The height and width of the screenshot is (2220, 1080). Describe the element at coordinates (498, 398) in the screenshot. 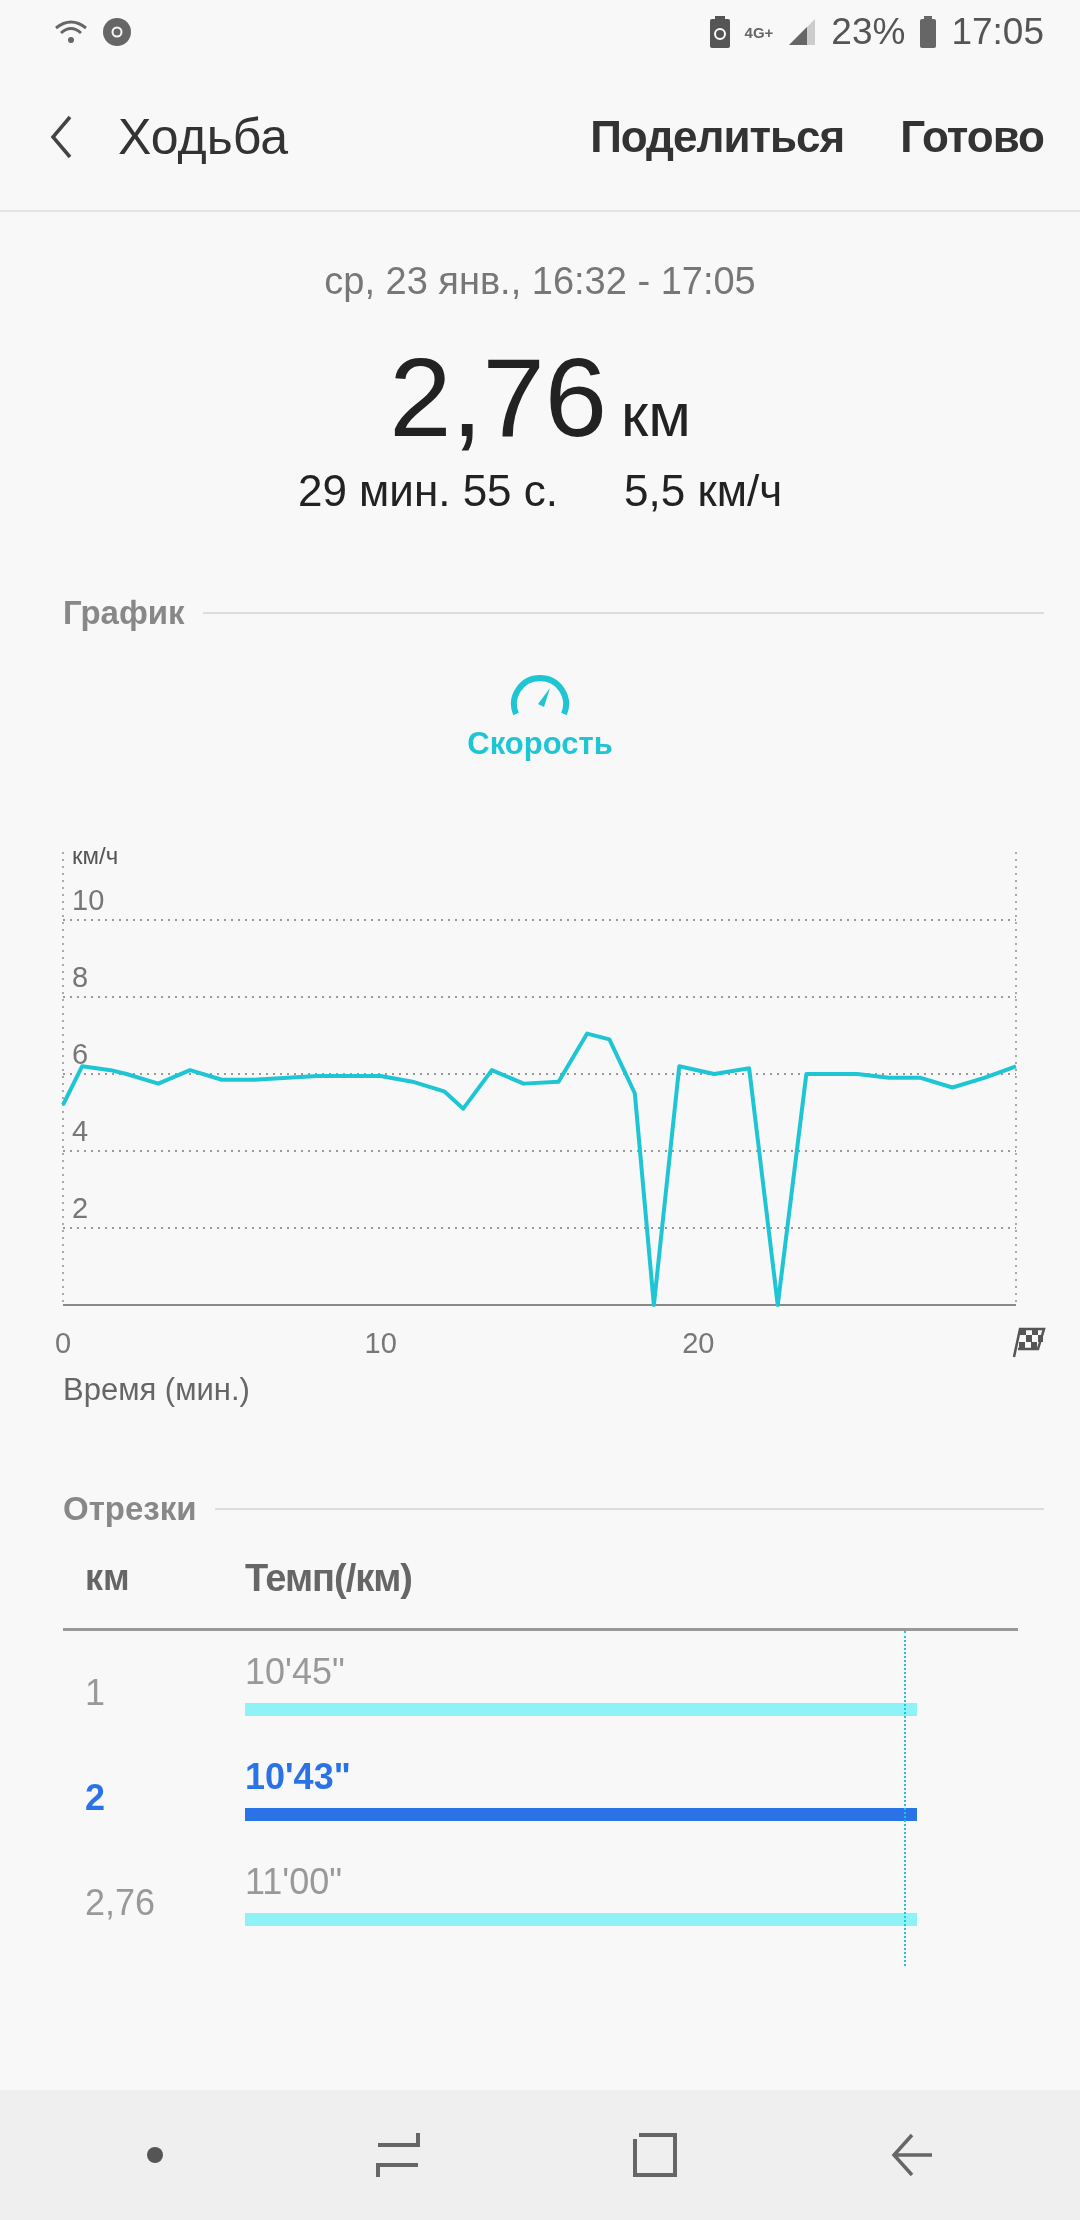

I see `distance-value: 2,76` at that location.